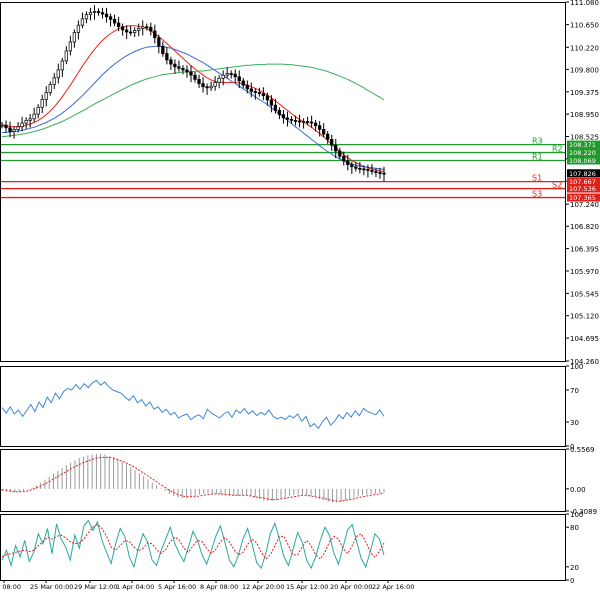  What do you see at coordinates (584, 3) in the screenshot?
I see `price-axis-tick-label: 111.080` at bounding box center [584, 3].